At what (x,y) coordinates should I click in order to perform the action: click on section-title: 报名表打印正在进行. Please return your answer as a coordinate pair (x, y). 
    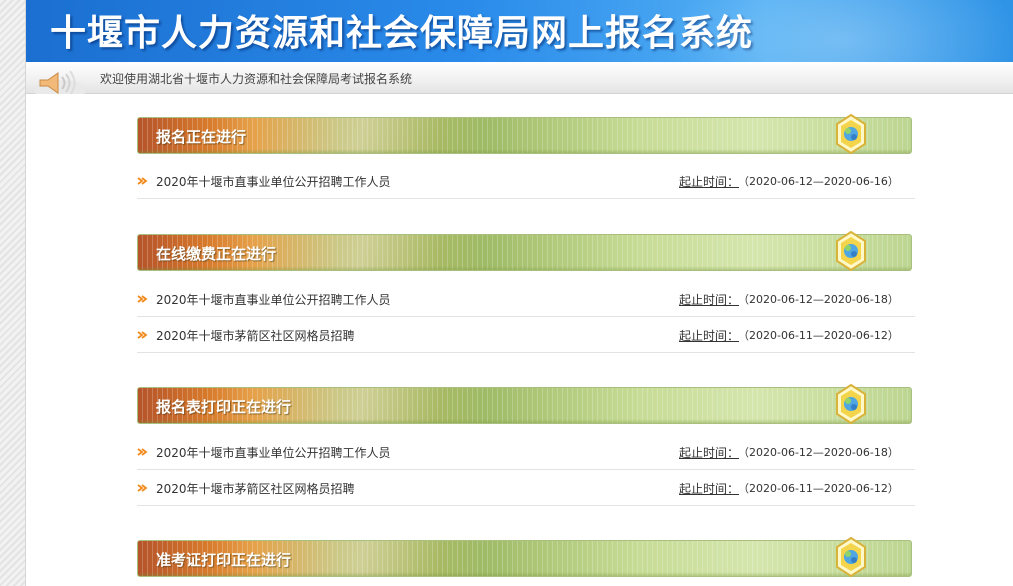
    Looking at the image, I should click on (224, 407).